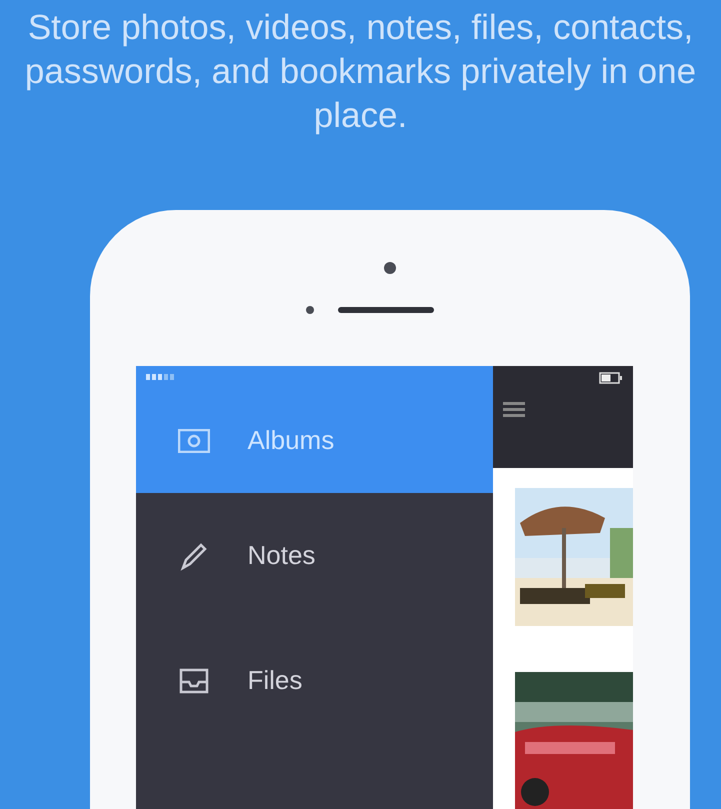 Image resolution: width=721 pixels, height=809 pixels. What do you see at coordinates (314, 555) in the screenshot?
I see `menu-item: Notes` at bounding box center [314, 555].